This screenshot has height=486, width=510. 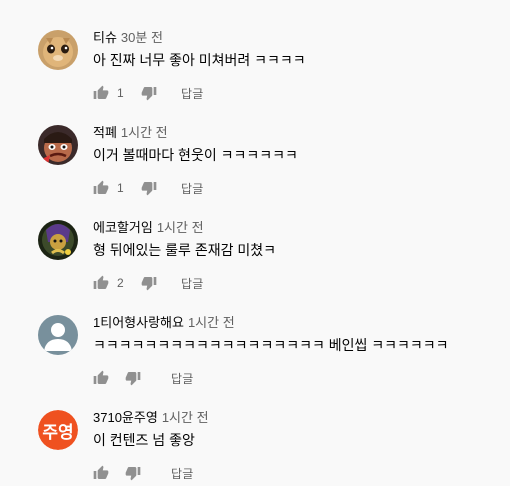 What do you see at coordinates (199, 60) in the screenshot?
I see `comment-text: 아 진짜 너무 좋아 미쳐버려 ㅋㅋㅋㅋ` at bounding box center [199, 60].